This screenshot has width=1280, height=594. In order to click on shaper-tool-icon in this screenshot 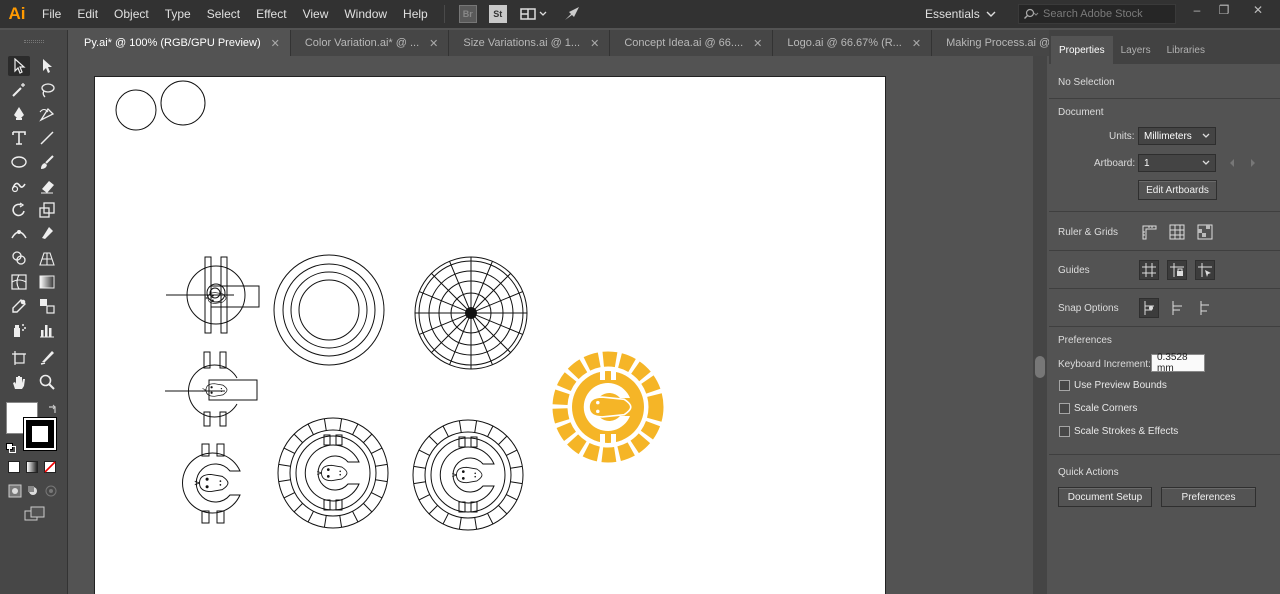, I will do `click(19, 186)`.